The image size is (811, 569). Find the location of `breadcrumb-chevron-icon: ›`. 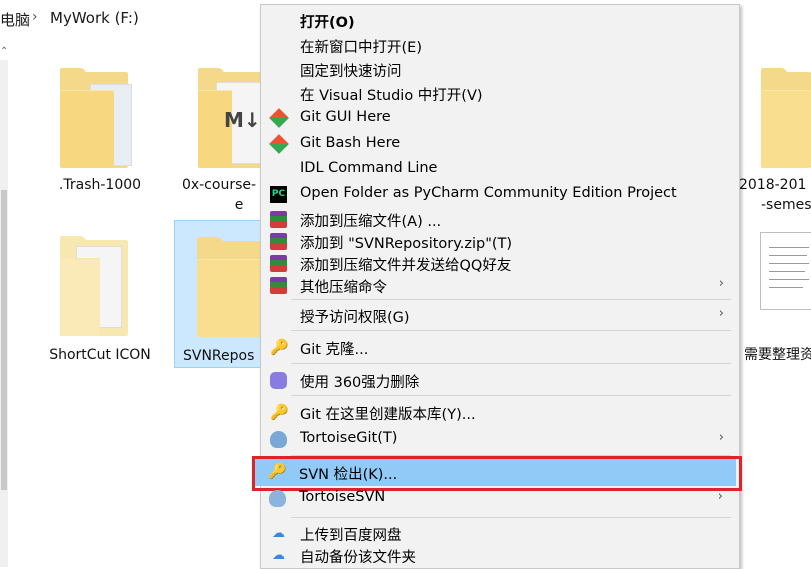

breadcrumb-chevron-icon: › is located at coordinates (35, 17).